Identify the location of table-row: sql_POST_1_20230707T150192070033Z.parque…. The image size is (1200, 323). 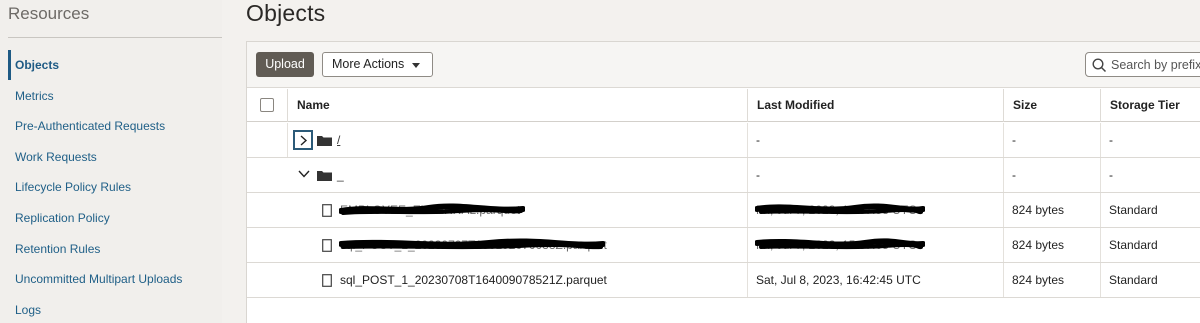
(723, 245).